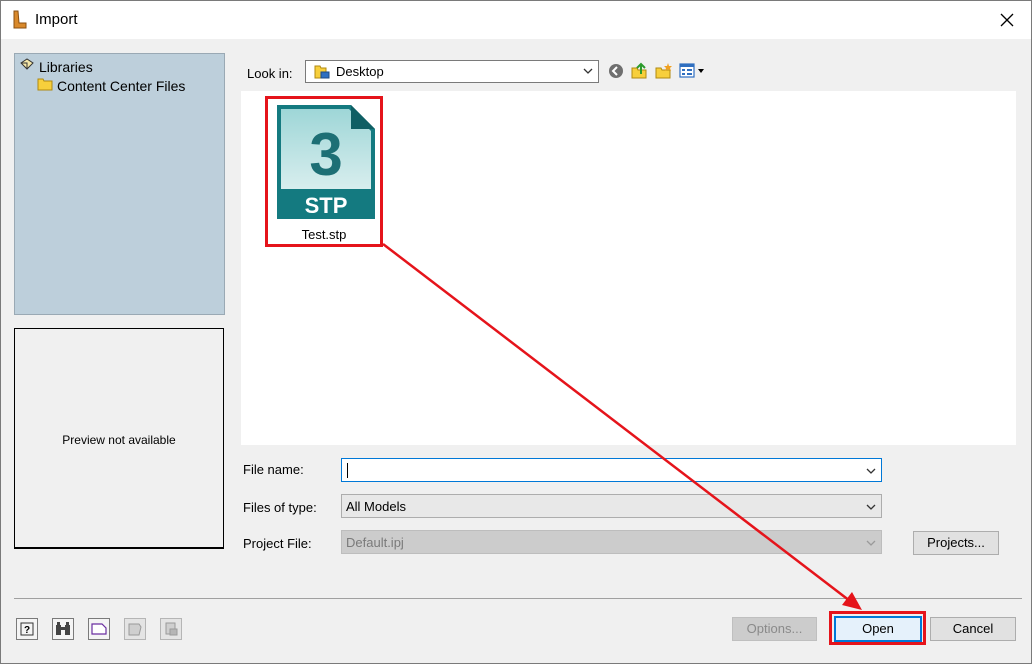 Image resolution: width=1032 pixels, height=664 pixels. I want to click on help-icon: ?, so click(27, 629).